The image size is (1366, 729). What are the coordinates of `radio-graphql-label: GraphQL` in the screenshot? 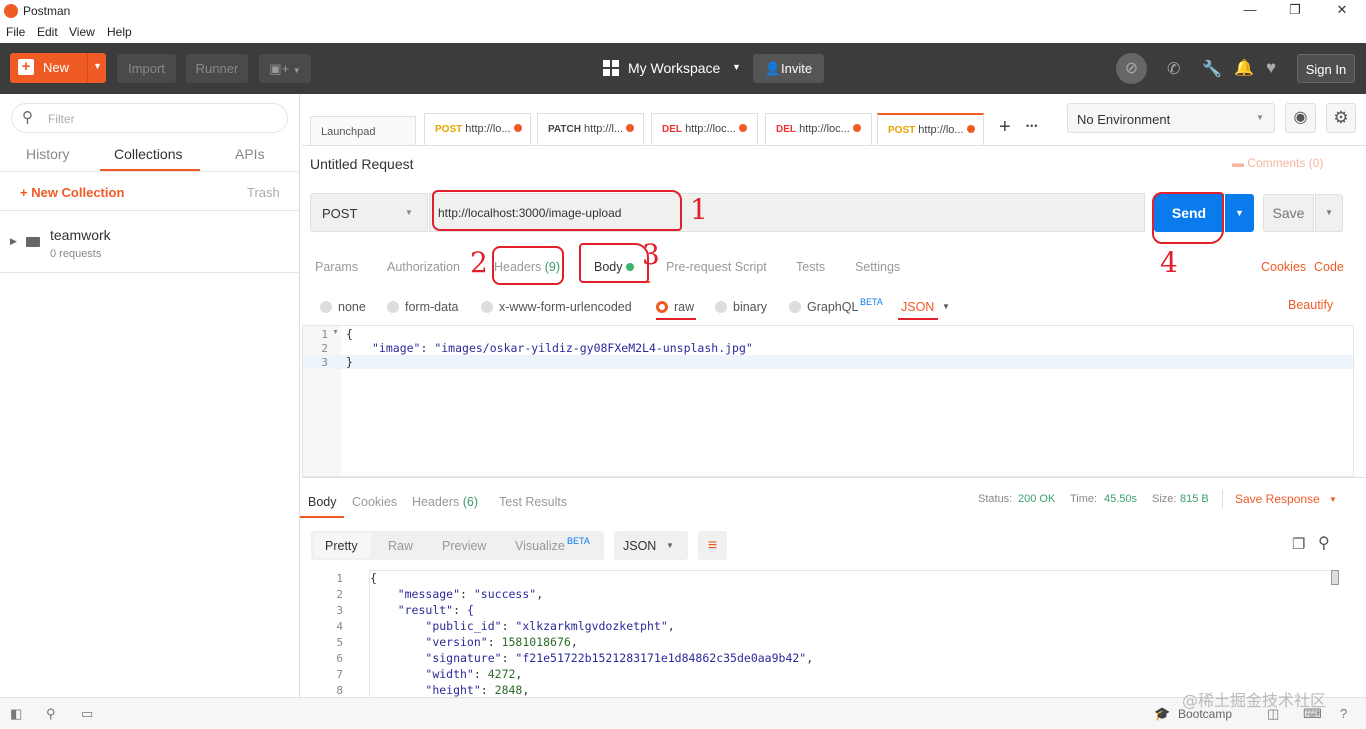 It's located at (833, 307).